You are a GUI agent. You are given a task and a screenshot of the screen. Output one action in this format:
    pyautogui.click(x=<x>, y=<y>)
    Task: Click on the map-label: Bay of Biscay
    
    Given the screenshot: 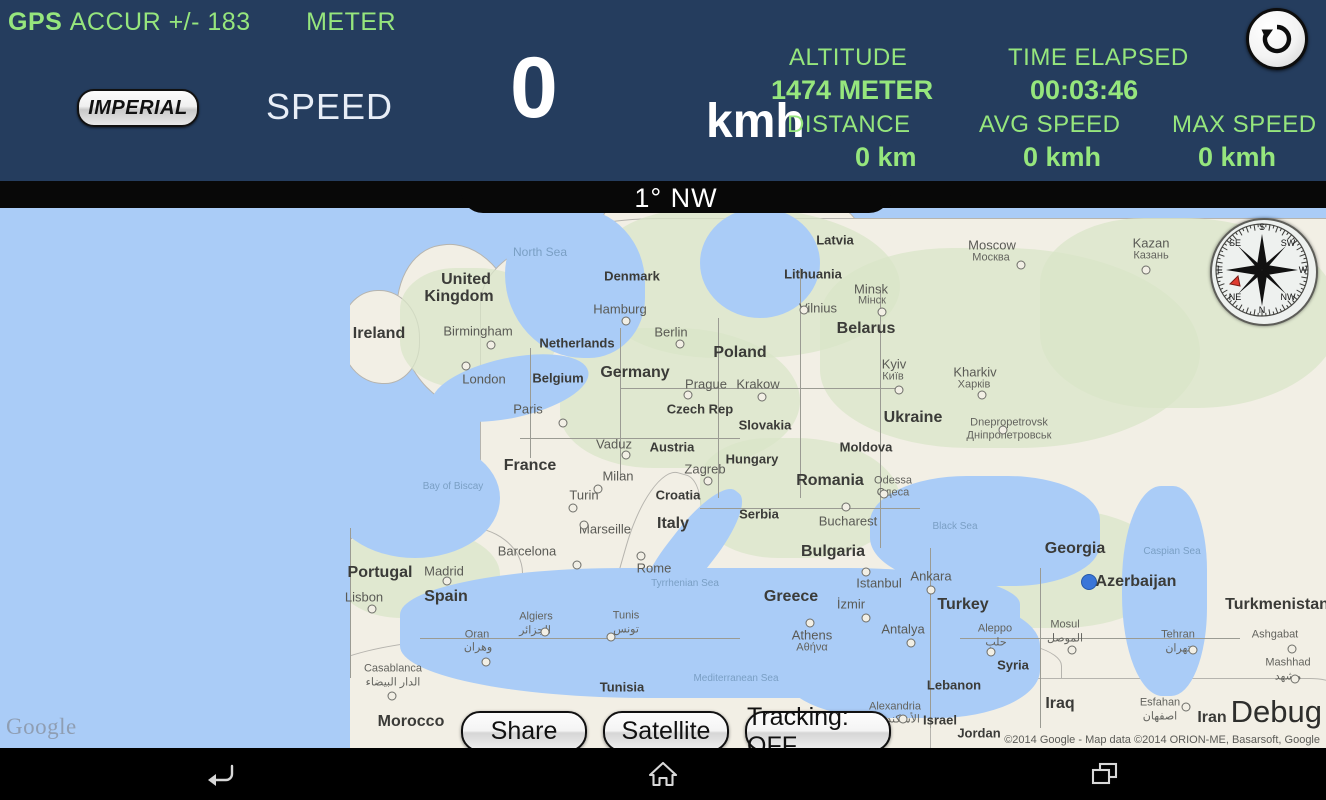 What is the action you would take?
    pyautogui.click(x=453, y=486)
    